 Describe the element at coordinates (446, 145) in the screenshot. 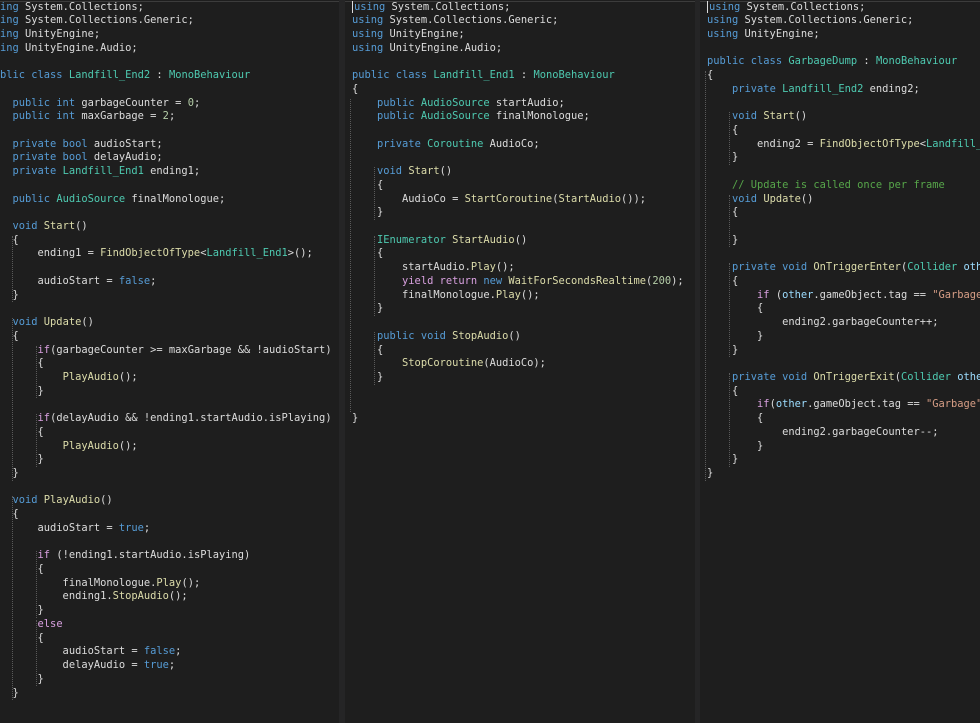

I see `code-line: private Coroutine AudioCo;` at that location.